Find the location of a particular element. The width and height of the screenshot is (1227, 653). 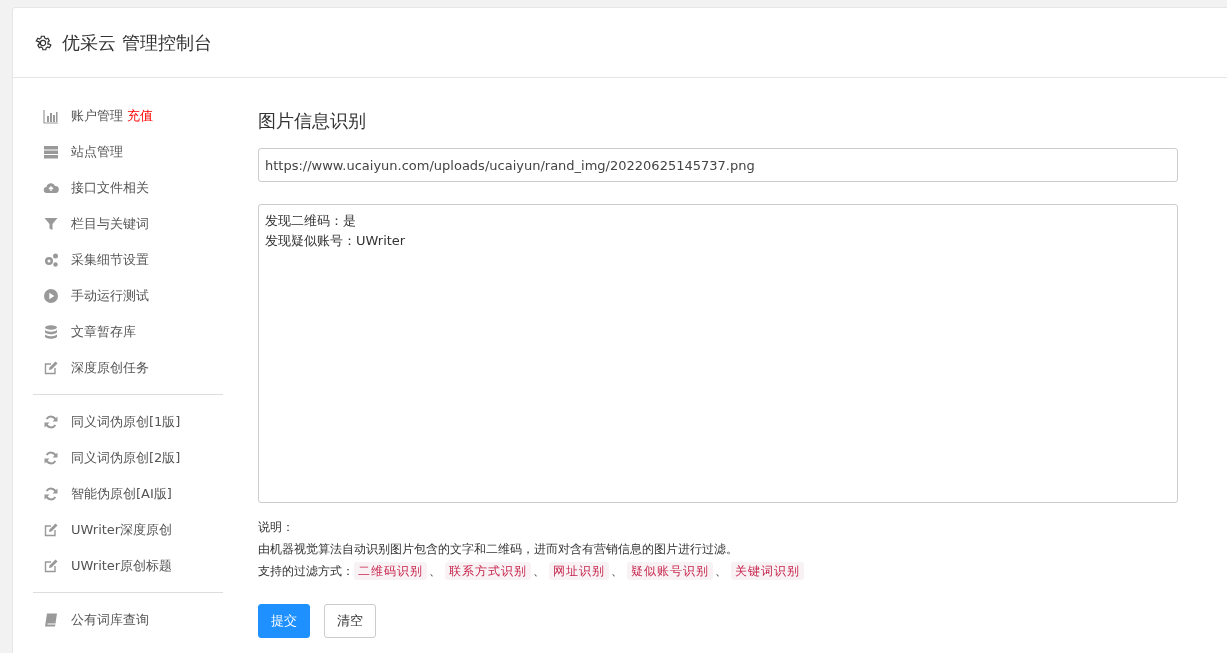

methods-label: 支持的过滤方式： is located at coordinates (306, 571).